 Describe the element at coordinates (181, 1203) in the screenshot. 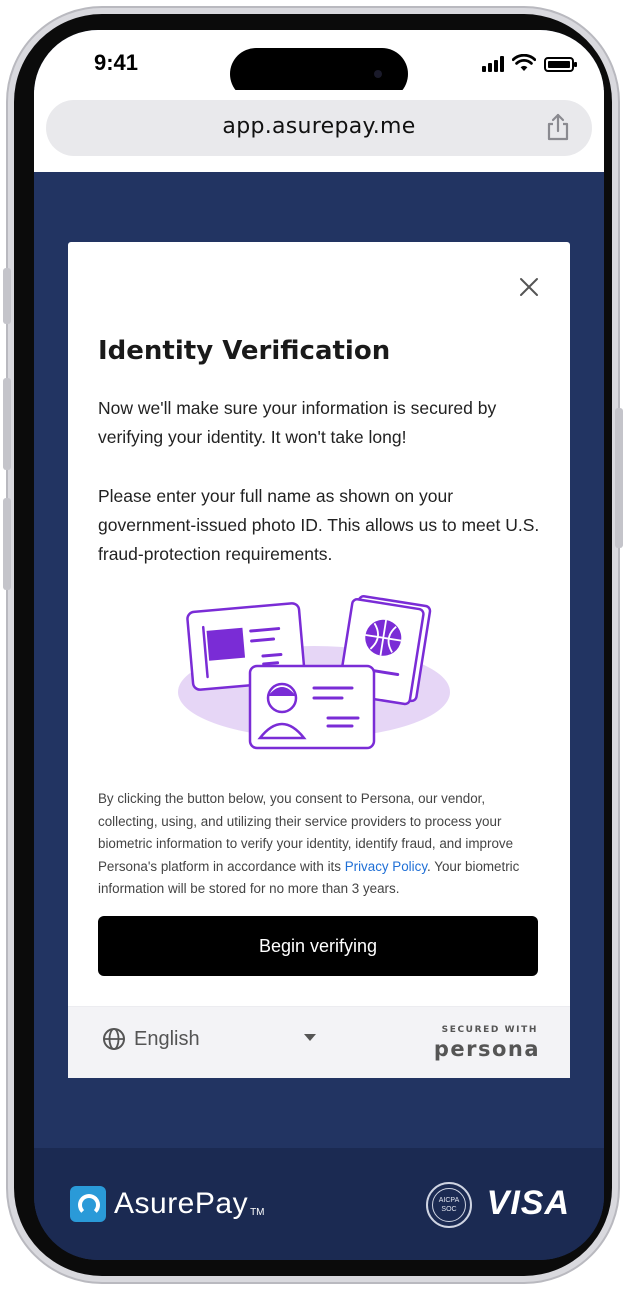

I see `asurepay-wordmark: AsurePay` at that location.